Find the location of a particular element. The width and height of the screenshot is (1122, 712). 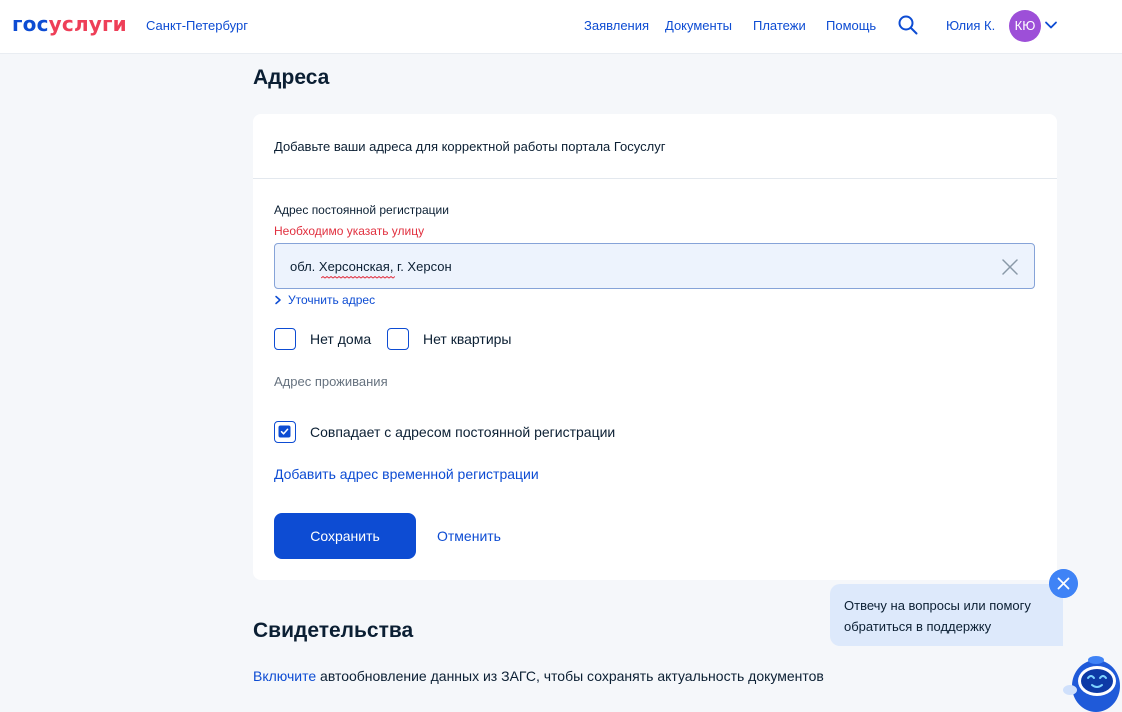

no-house-checkbox is located at coordinates (285, 339).